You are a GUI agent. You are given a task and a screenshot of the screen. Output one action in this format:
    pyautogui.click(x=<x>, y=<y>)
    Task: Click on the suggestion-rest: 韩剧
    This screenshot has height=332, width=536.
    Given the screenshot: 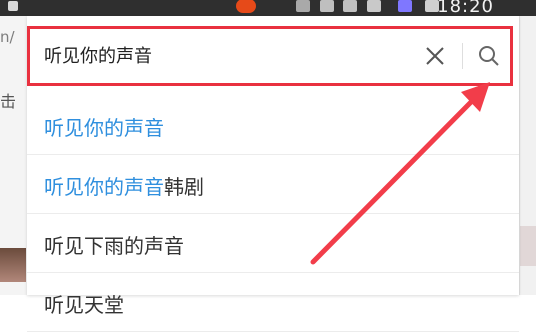 What is the action you would take?
    pyautogui.click(x=184, y=187)
    